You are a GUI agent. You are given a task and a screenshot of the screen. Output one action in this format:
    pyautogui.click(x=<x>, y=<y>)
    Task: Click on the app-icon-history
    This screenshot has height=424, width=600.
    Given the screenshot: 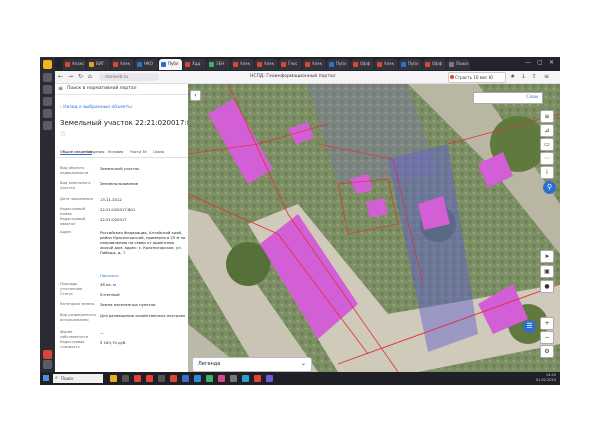 What is the action you would take?
    pyautogui.click(x=47, y=89)
    